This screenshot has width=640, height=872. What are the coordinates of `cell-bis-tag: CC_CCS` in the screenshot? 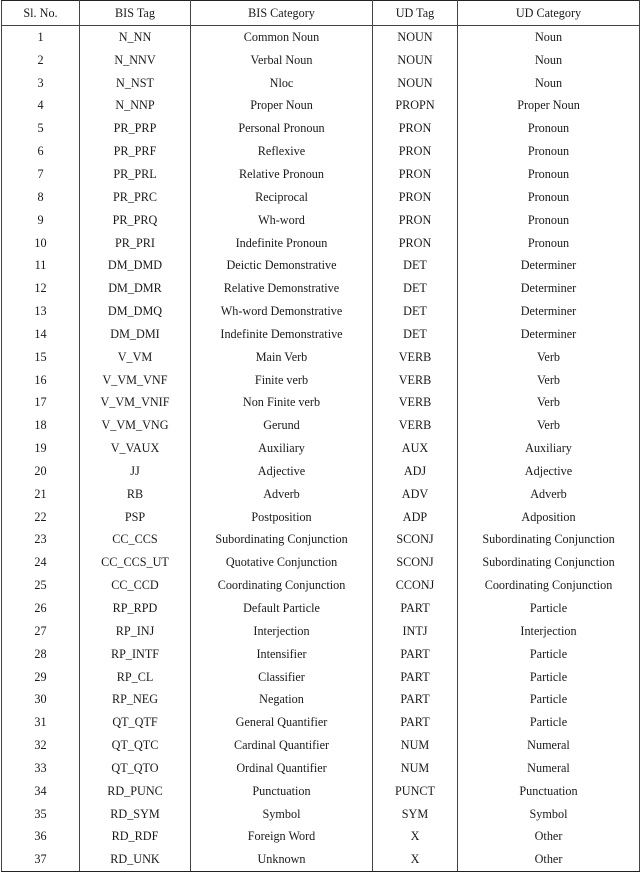 It's located at (135, 540).